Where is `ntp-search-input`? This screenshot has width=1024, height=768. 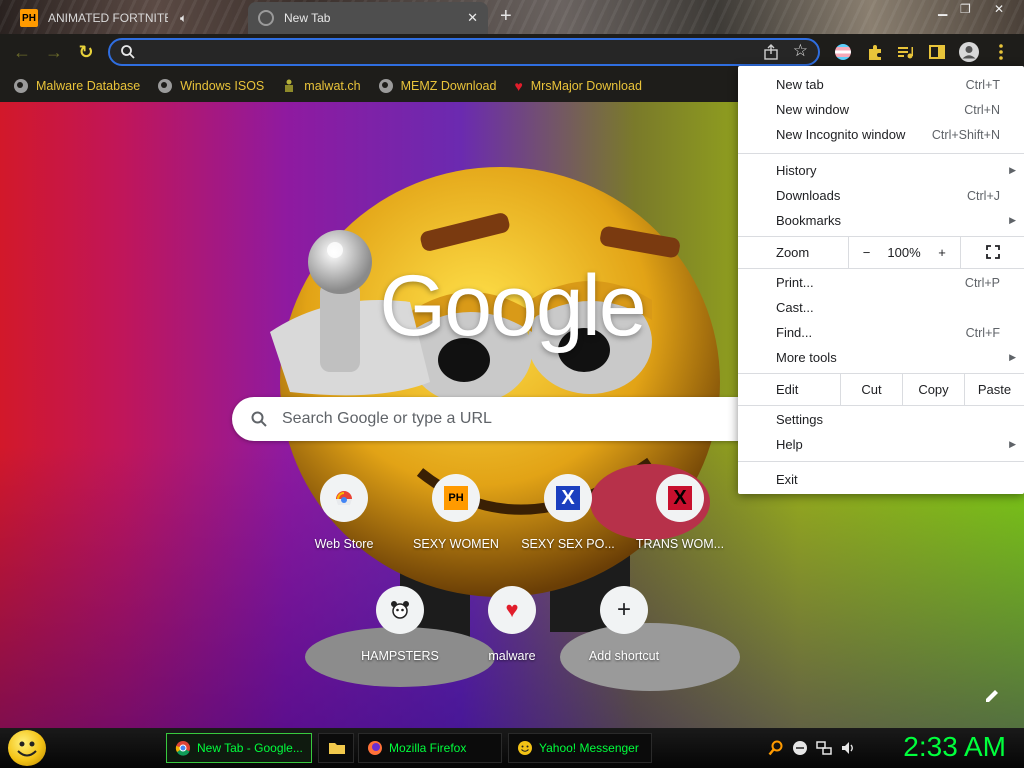 ntp-search-input is located at coordinates (502, 419).